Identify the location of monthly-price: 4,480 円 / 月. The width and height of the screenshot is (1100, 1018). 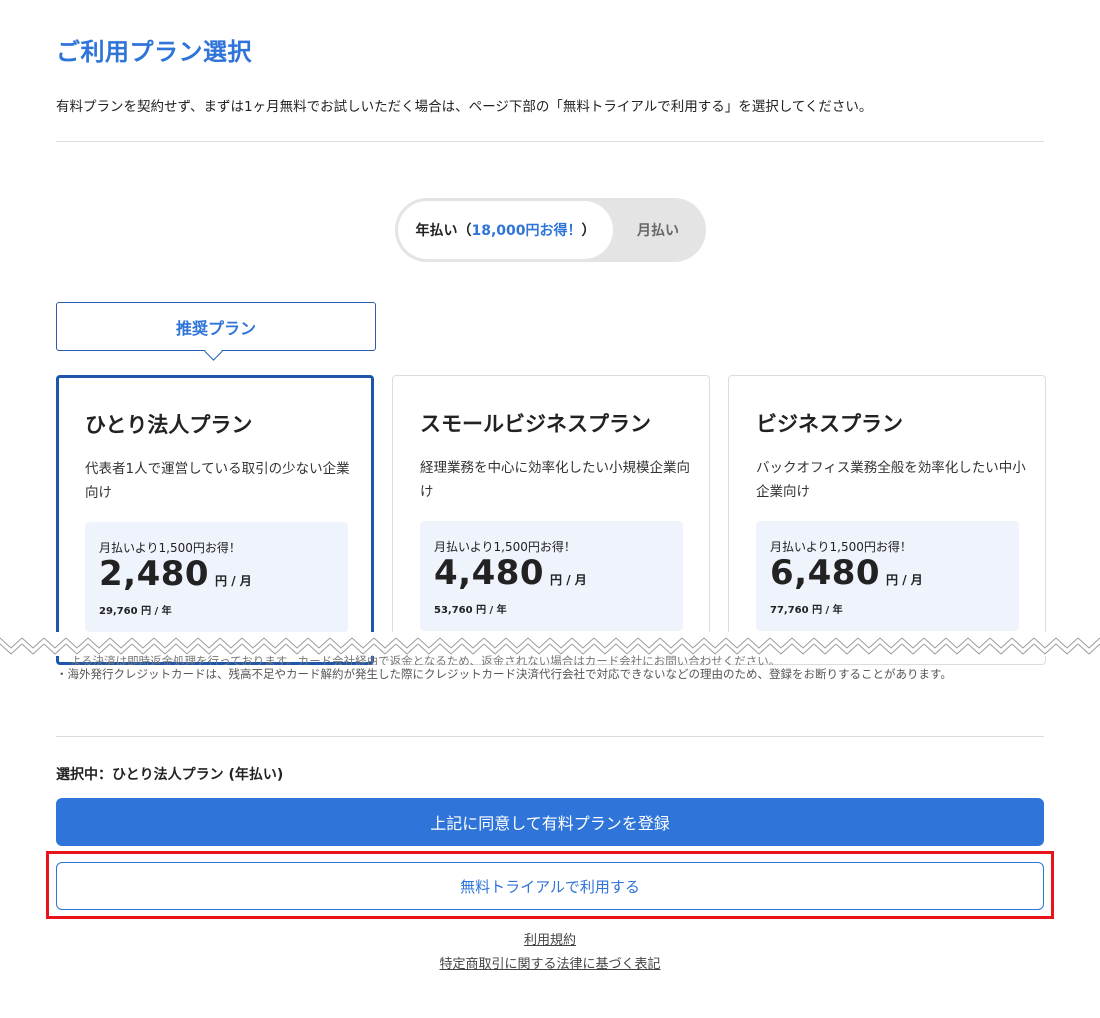
(510, 573).